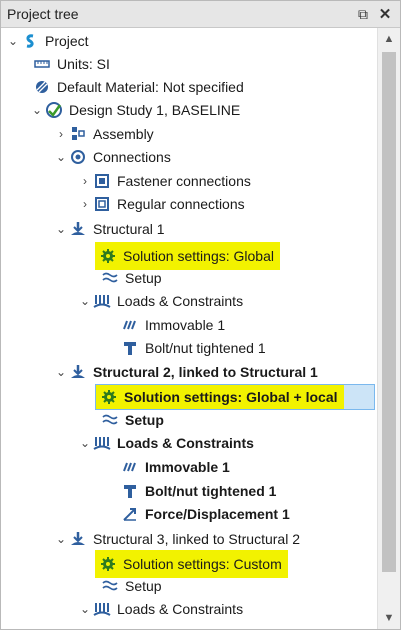 This screenshot has width=401, height=630. I want to click on tree-node-units: Units: SI, so click(72, 64).